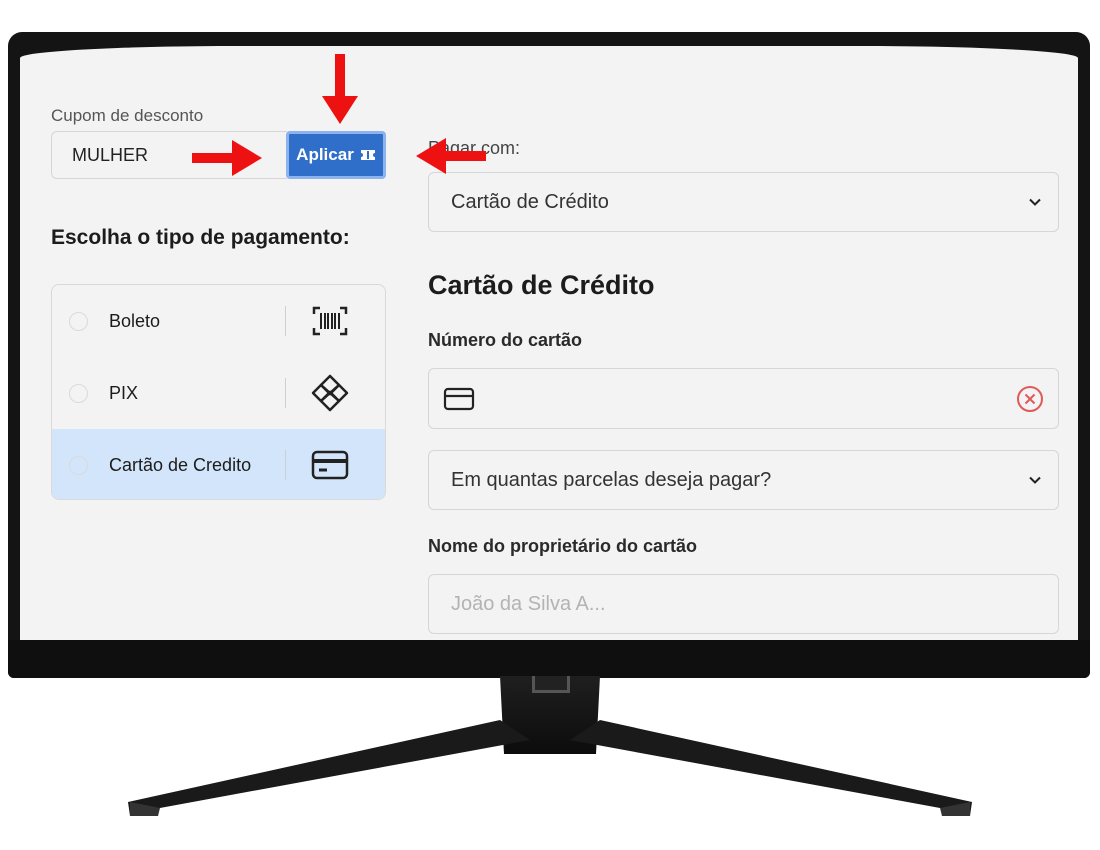 This screenshot has height=850, width=1100. Describe the element at coordinates (124, 392) in the screenshot. I see `option-label: PIX` at that location.